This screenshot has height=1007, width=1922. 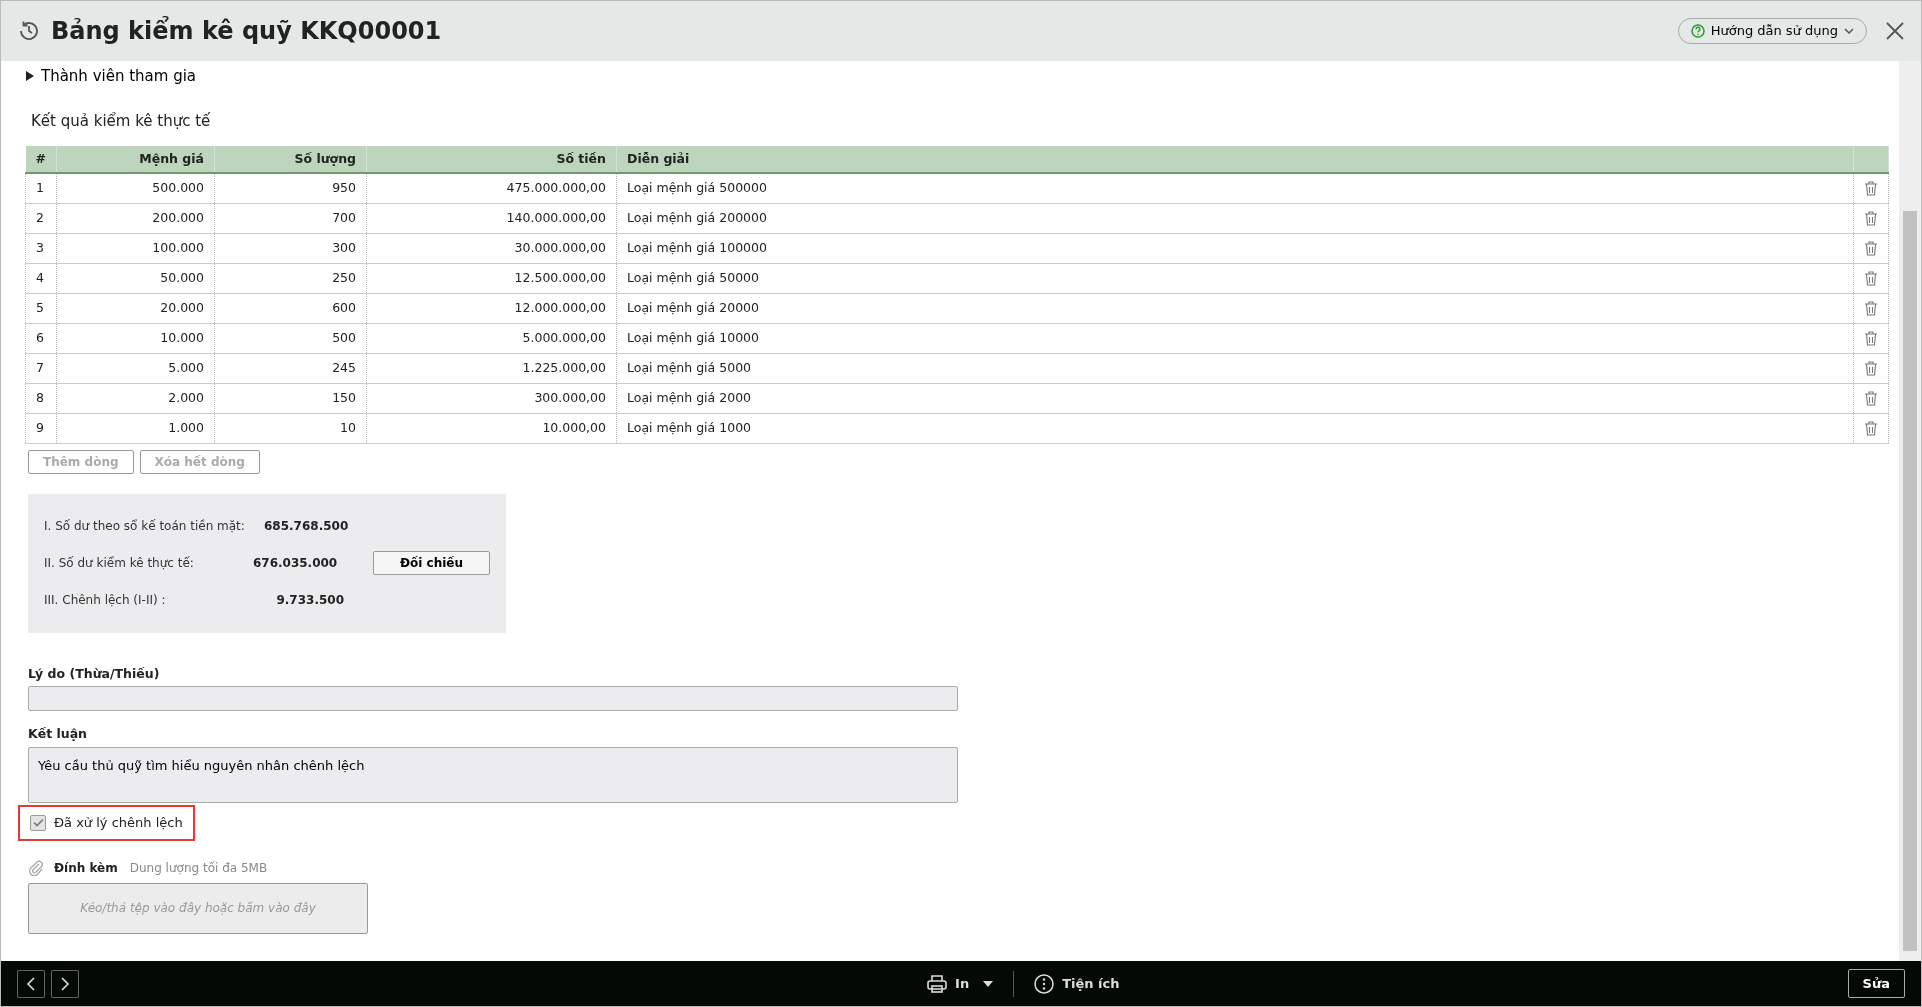 What do you see at coordinates (491, 188) in the screenshot?
I see `table-cell: 475.000.000,00` at bounding box center [491, 188].